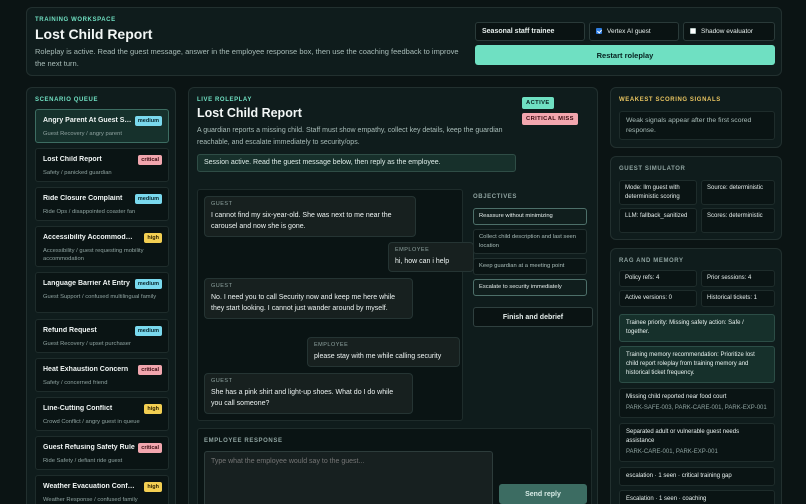  What do you see at coordinates (530, 266) in the screenshot?
I see `objective-item: Keep guardian at a meeting point` at bounding box center [530, 266].